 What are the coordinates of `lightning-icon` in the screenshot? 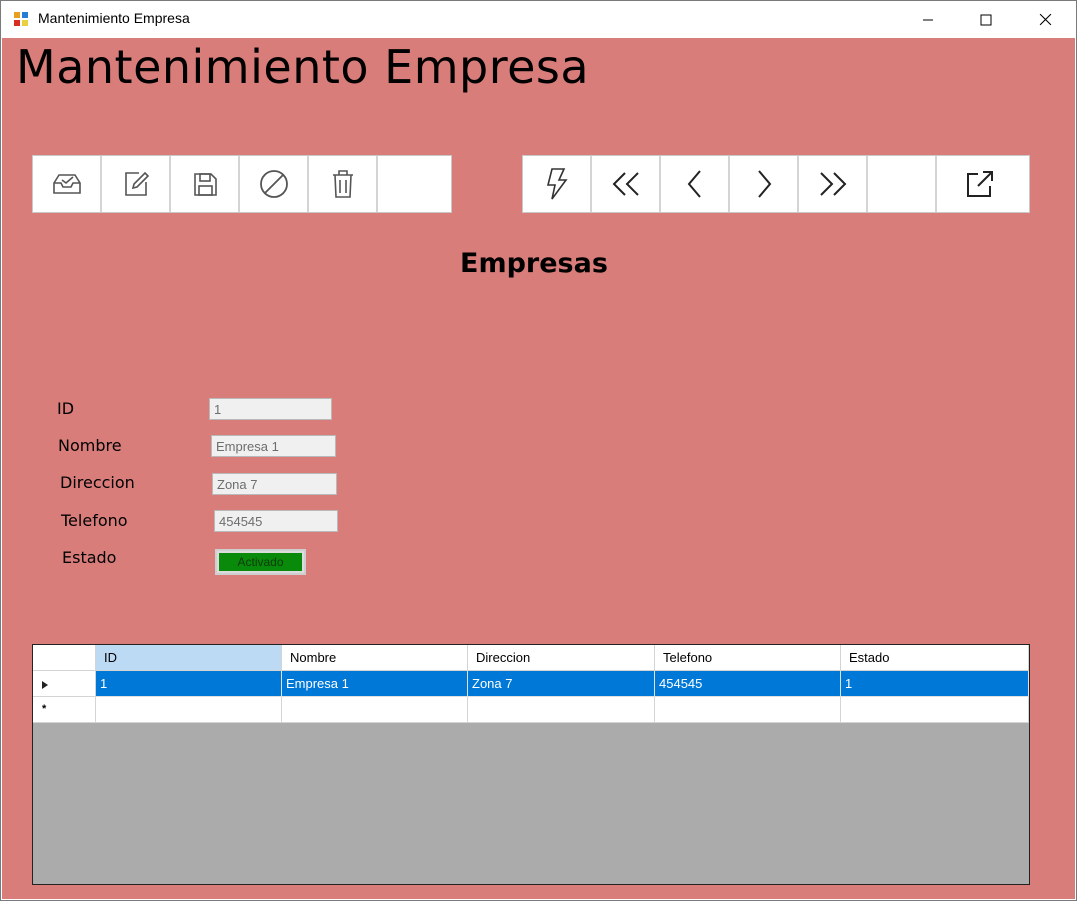 It's located at (557, 184).